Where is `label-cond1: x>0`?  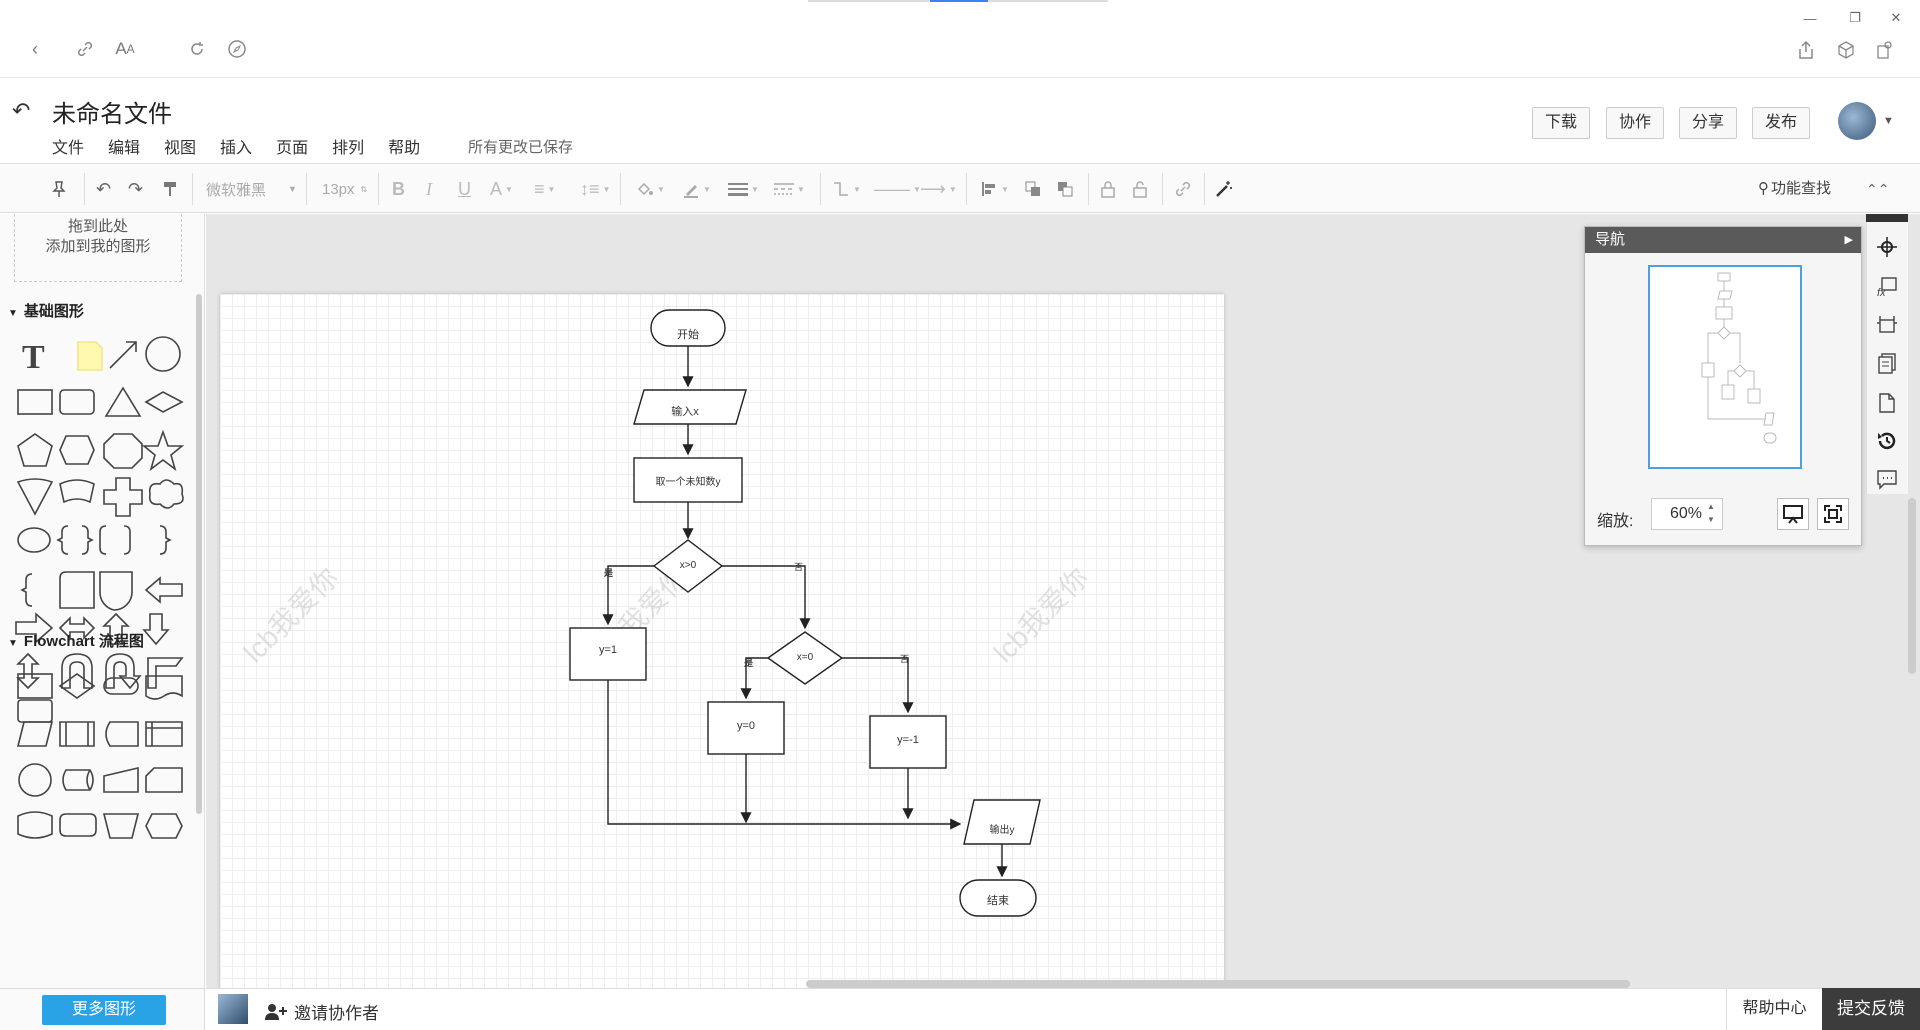
label-cond1: x>0 is located at coordinates (688, 565).